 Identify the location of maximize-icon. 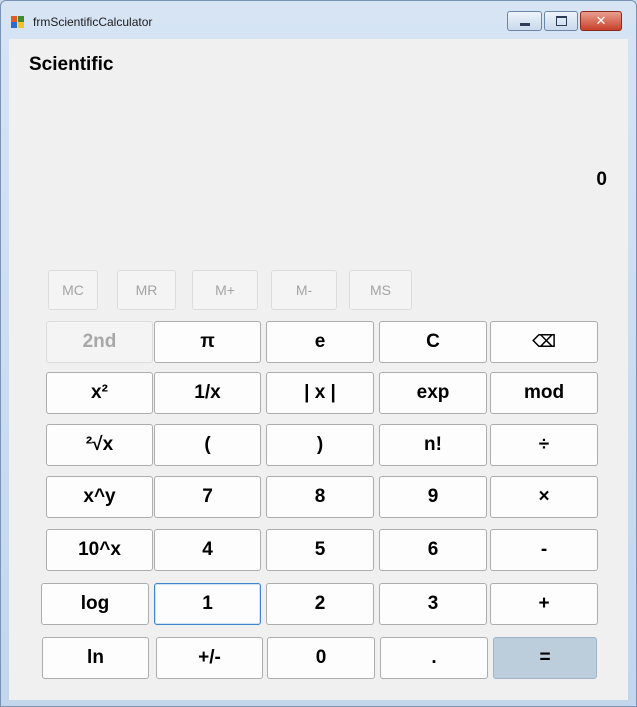
(561, 21).